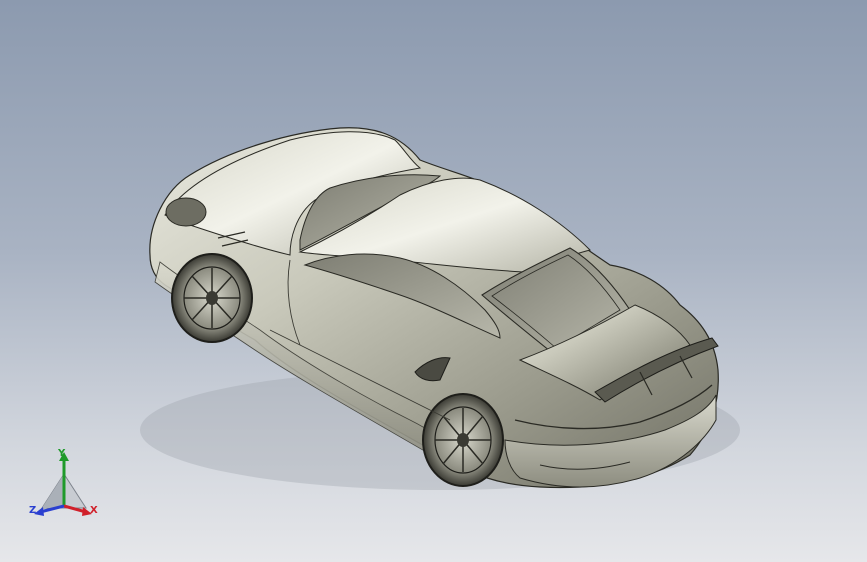 This screenshot has width=867, height=562. What do you see at coordinates (212, 298) in the screenshot?
I see `front-wheel` at bounding box center [212, 298].